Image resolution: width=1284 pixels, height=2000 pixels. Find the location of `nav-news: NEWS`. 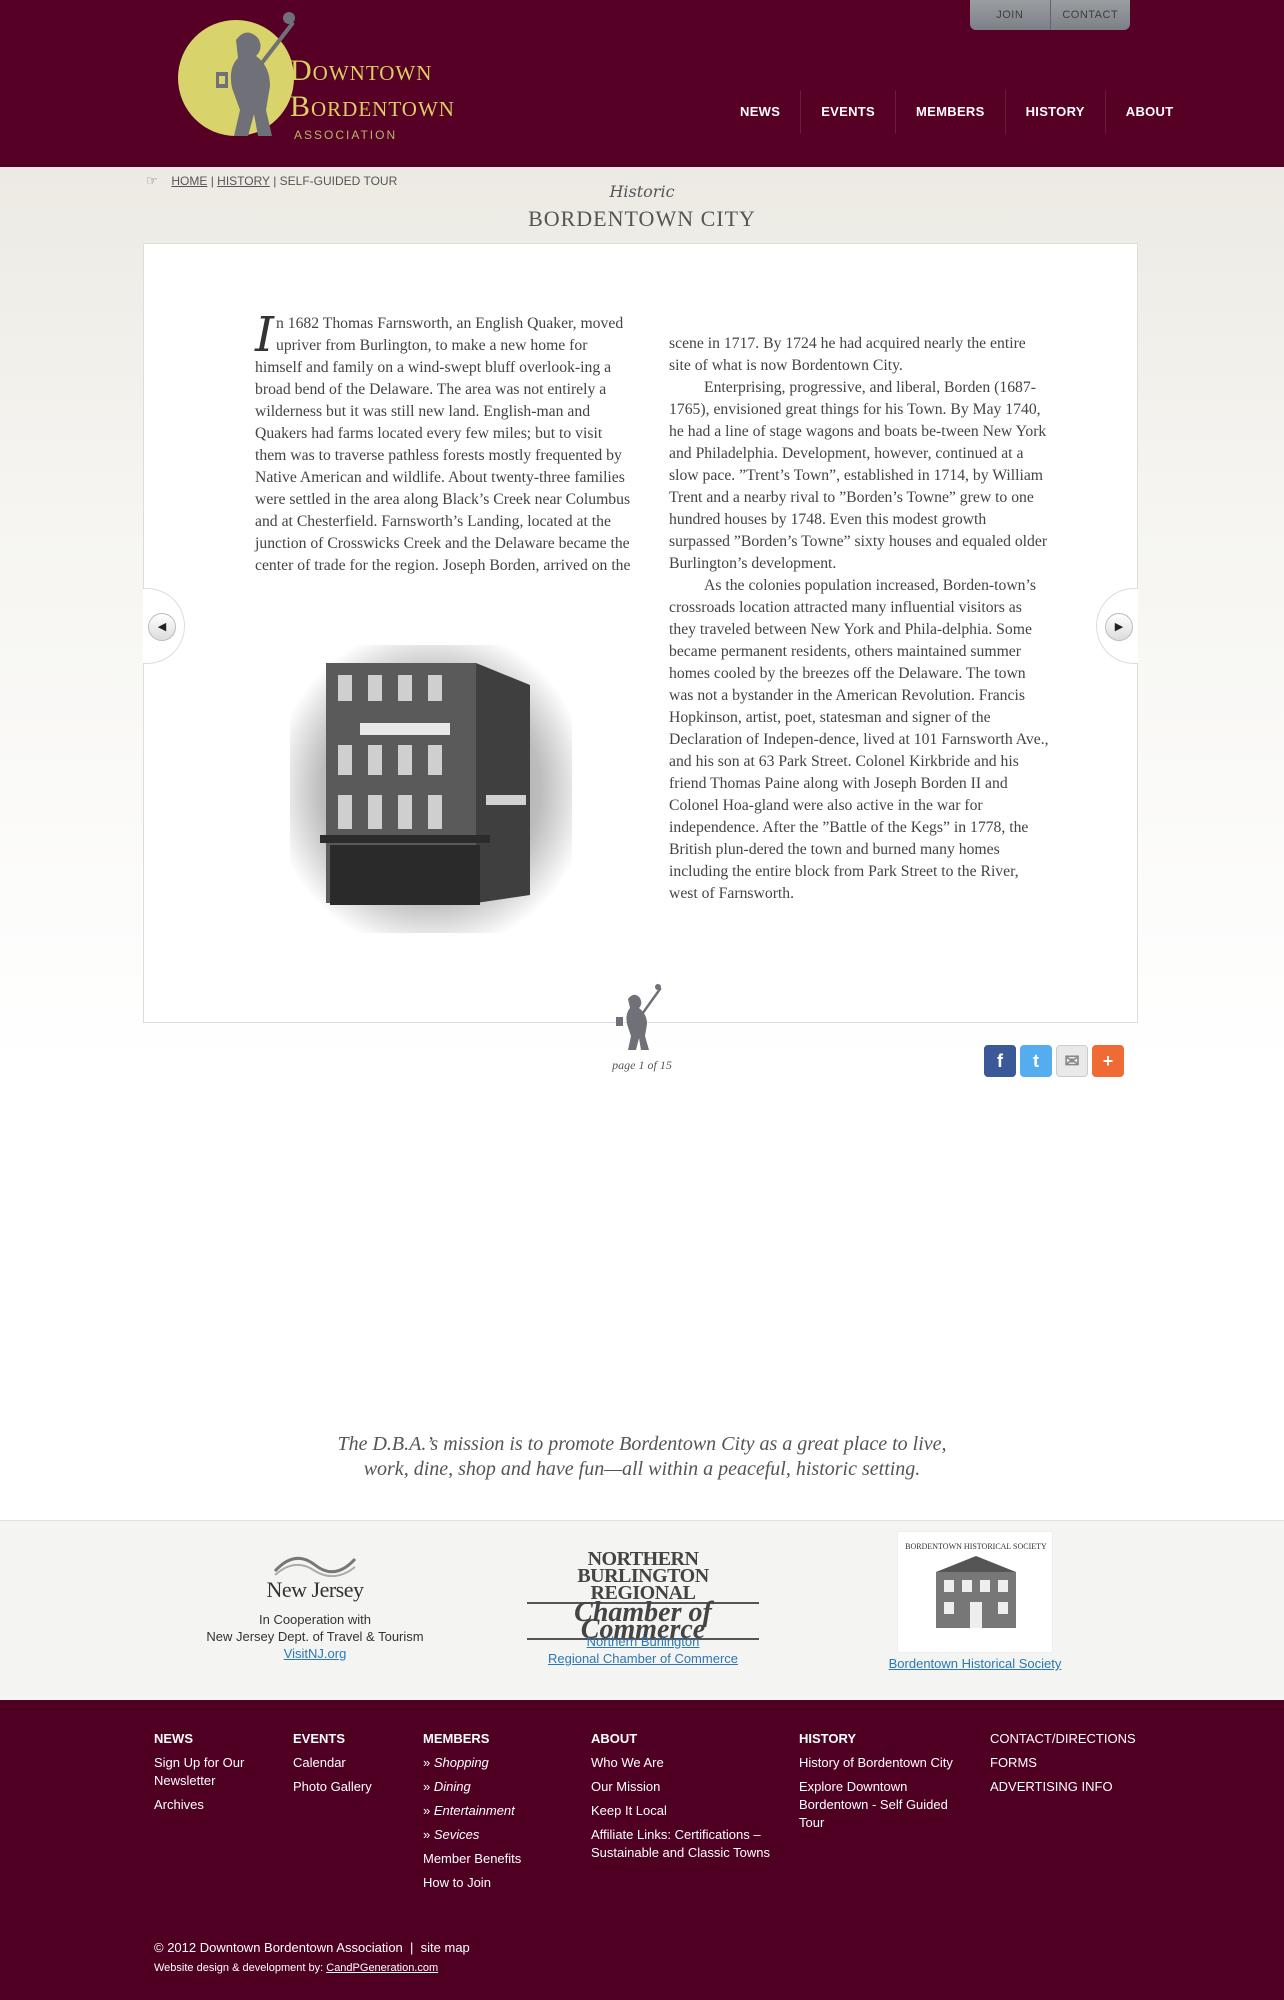

nav-news: NEWS is located at coordinates (760, 112).